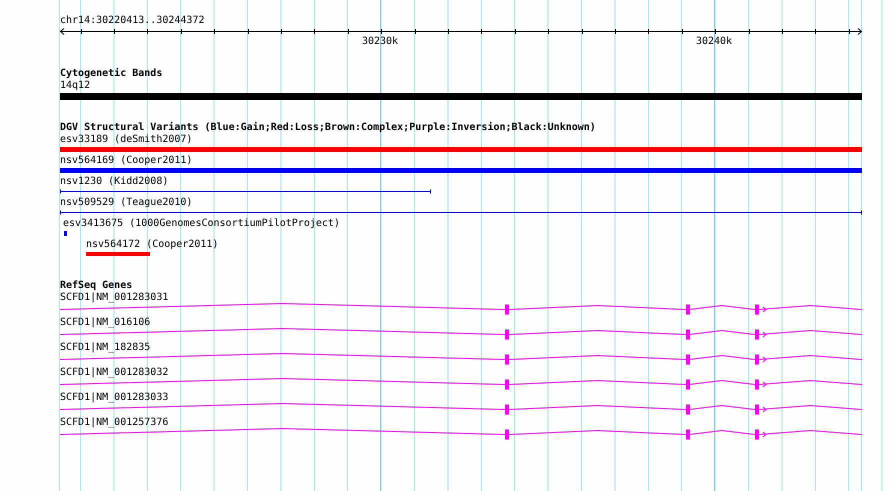  I want to click on variant-label: esv33189 (deSmith2007), so click(127, 140).